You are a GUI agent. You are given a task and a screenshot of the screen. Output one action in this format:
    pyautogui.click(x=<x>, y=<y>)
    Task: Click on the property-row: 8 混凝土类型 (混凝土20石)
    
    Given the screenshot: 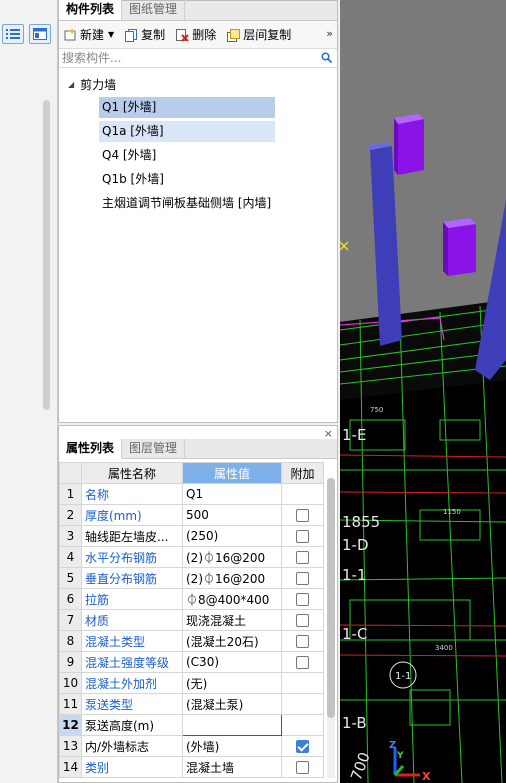 What is the action you would take?
    pyautogui.click(x=191, y=641)
    